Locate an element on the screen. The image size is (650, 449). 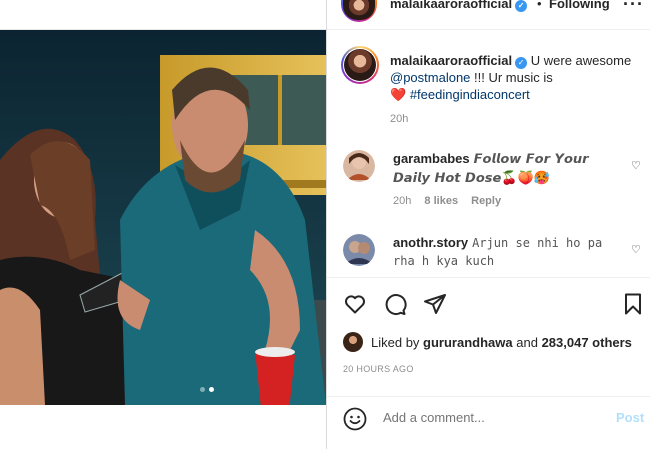
like-heart-icon is located at coordinates (355, 304).